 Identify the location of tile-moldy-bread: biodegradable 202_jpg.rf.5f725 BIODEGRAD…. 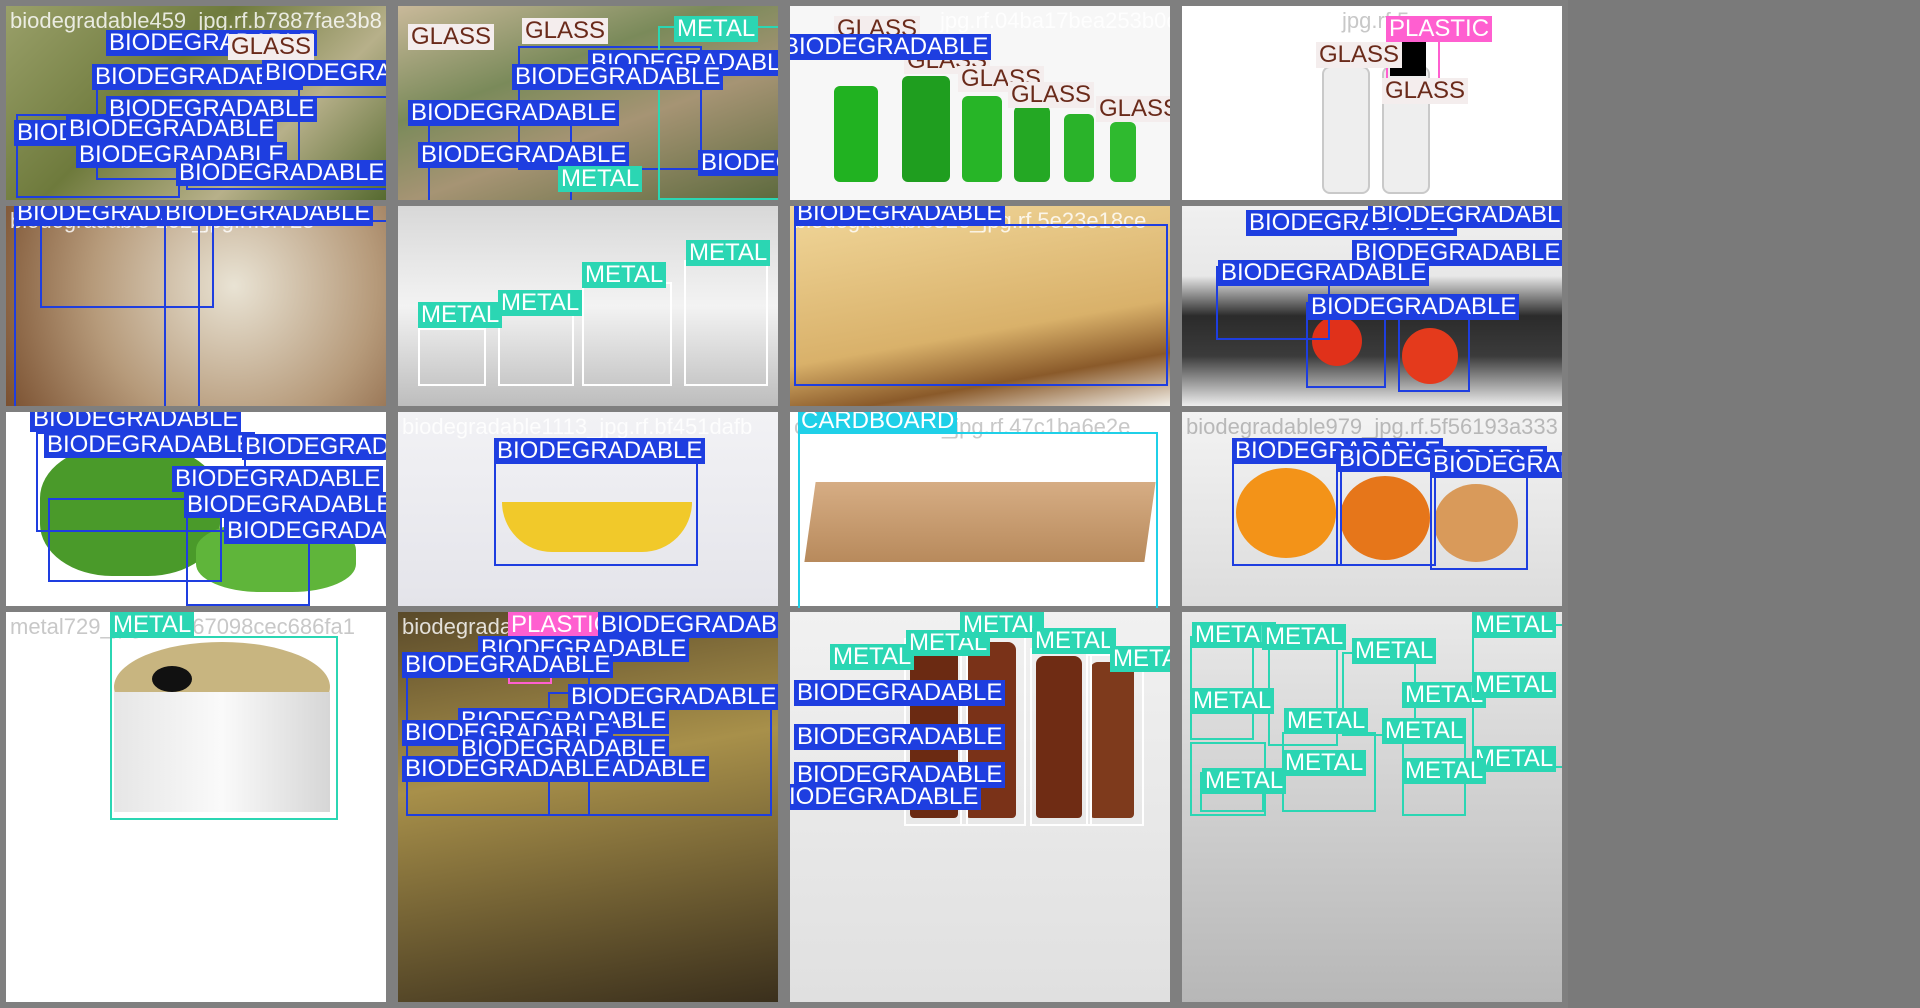
(196, 306).